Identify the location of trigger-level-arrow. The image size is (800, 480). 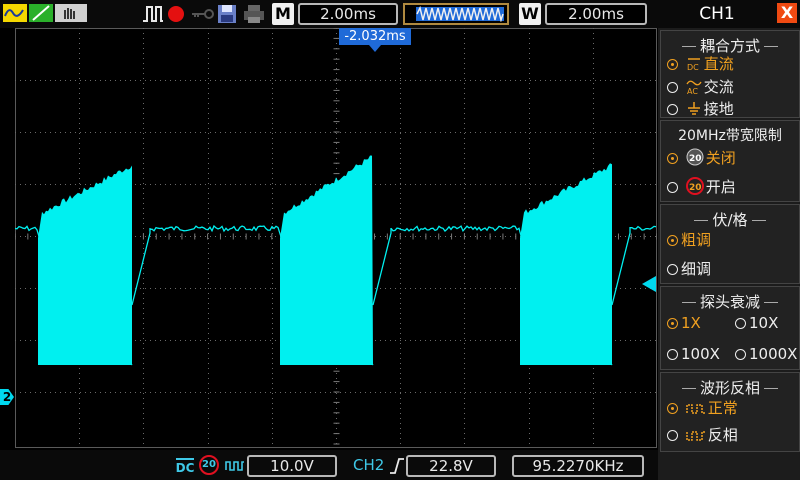
(649, 284).